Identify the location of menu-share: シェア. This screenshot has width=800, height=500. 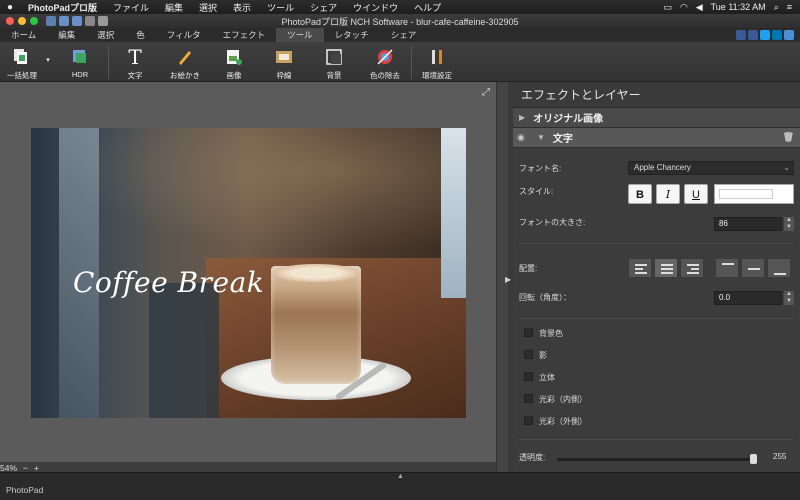
(323, 7).